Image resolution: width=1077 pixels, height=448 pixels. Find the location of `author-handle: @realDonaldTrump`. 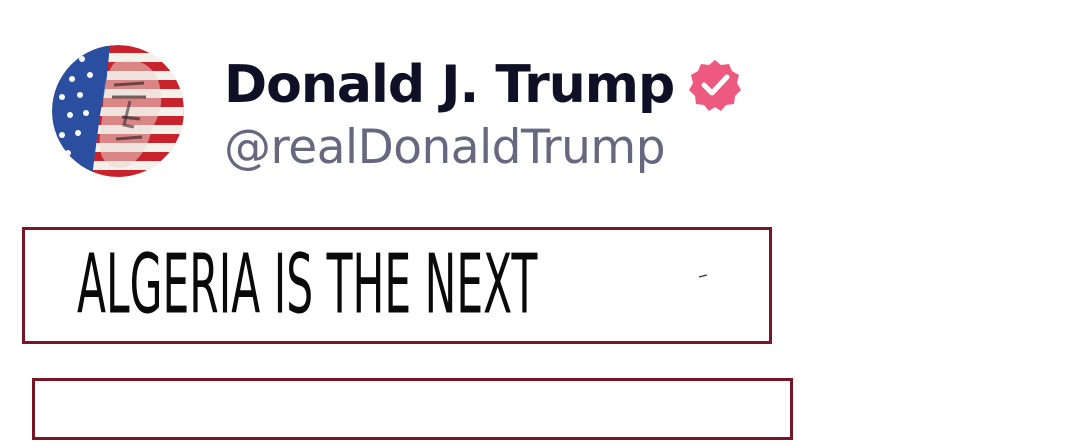

author-handle: @realDonaldTrump is located at coordinates (445, 147).